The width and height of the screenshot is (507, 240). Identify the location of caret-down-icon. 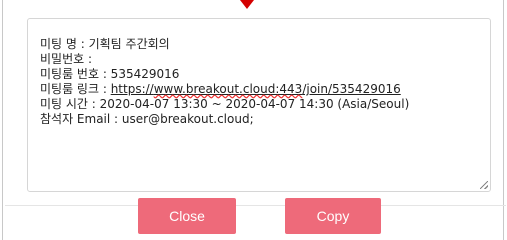
(247, 4).